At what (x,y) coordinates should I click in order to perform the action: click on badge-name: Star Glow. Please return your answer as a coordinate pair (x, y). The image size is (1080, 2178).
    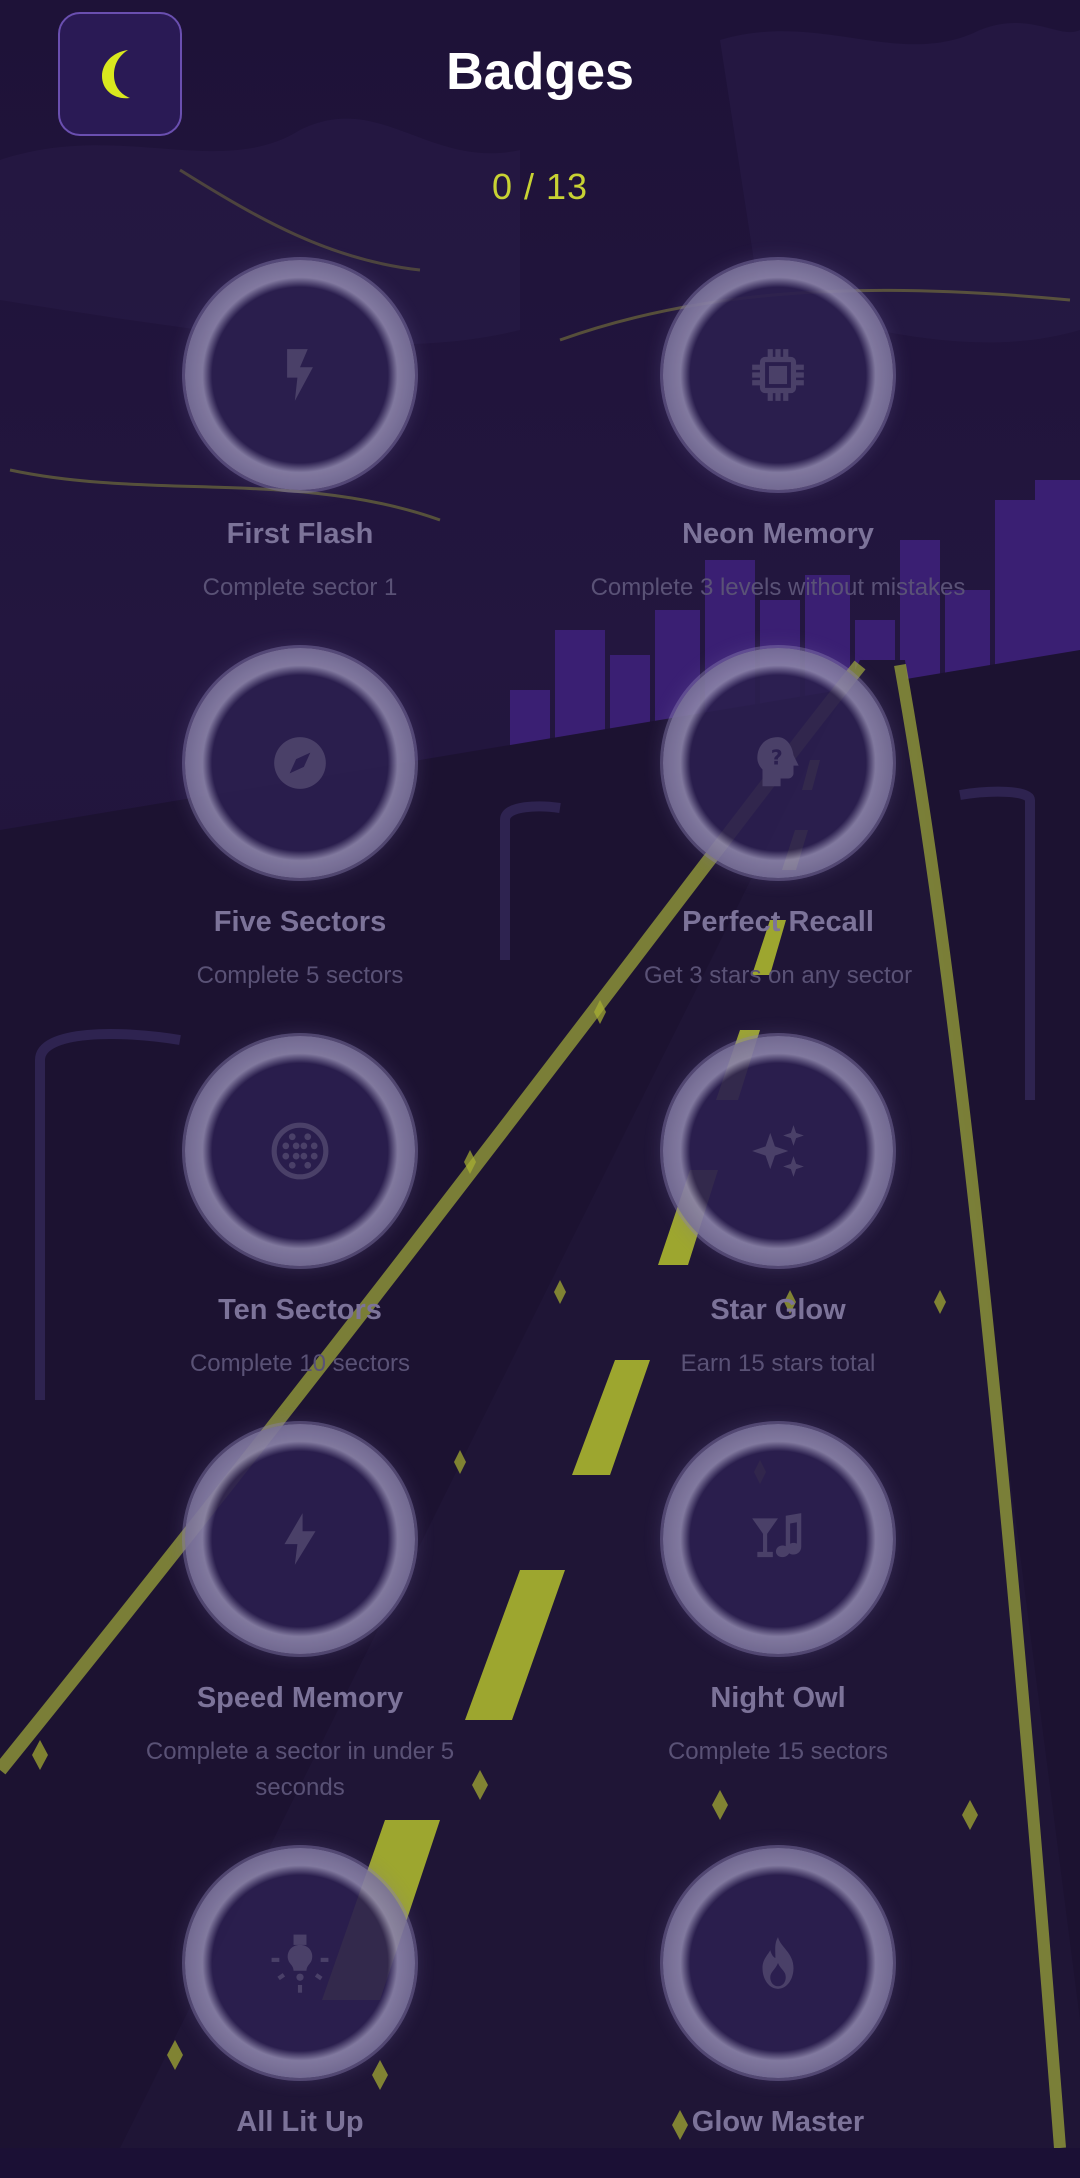
    Looking at the image, I should click on (778, 1310).